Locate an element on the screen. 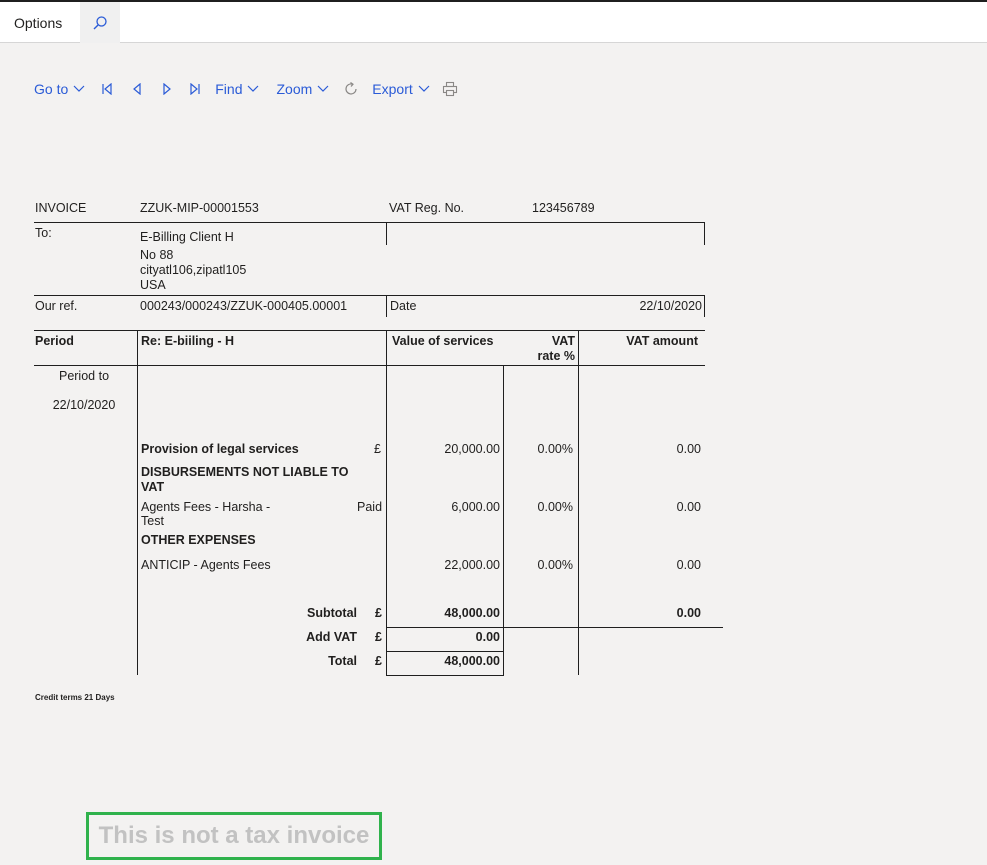  subtotal-currency: £ is located at coordinates (378, 613).